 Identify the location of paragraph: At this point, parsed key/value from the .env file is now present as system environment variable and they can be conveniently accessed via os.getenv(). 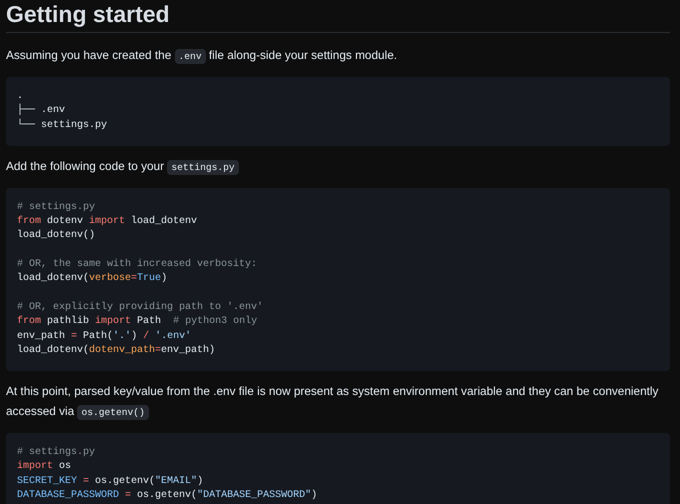
(333, 402).